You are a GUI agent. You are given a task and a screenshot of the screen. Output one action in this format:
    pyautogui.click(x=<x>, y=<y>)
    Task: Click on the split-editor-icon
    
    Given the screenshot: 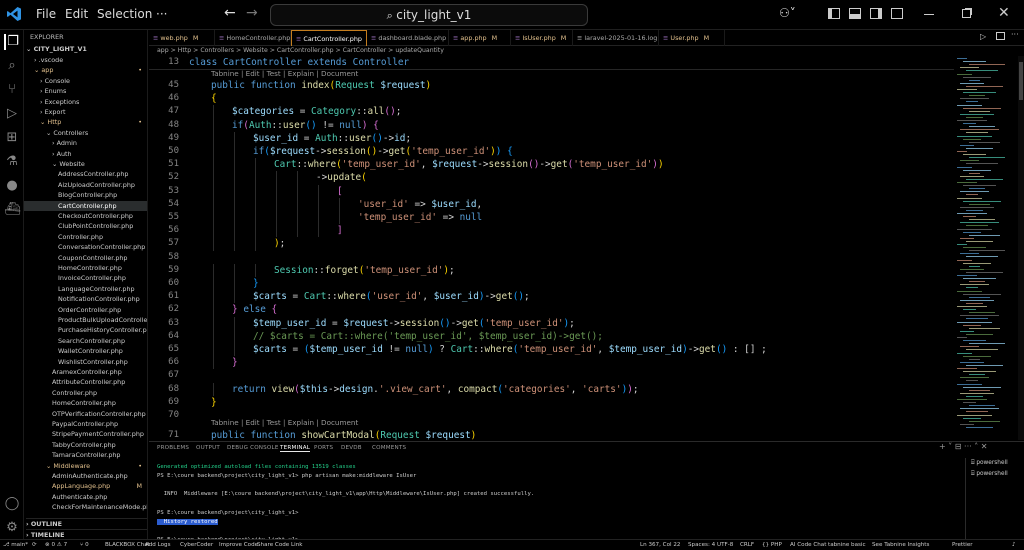 What is the action you would take?
    pyautogui.click(x=1000, y=36)
    